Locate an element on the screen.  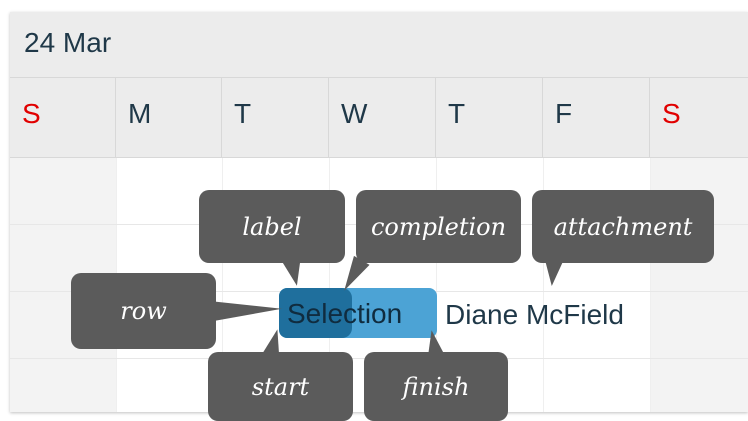
day-header-saturday: S is located at coordinates (699, 118).